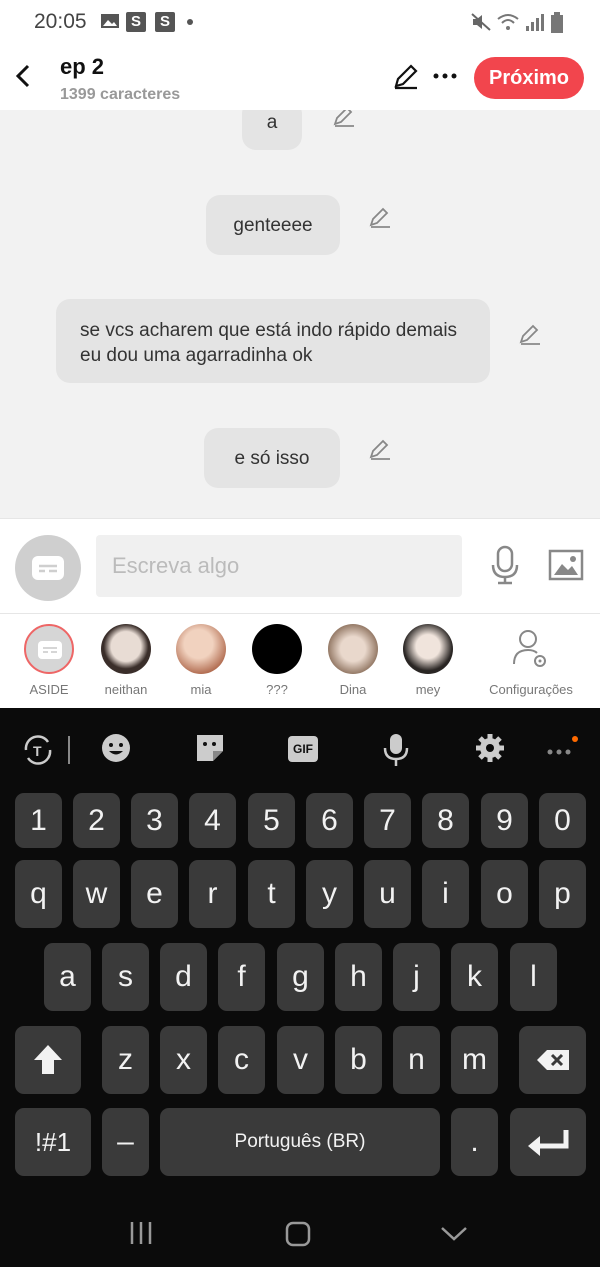 This screenshot has height=1267, width=600. What do you see at coordinates (271, 820) in the screenshot?
I see `key-5: 5` at bounding box center [271, 820].